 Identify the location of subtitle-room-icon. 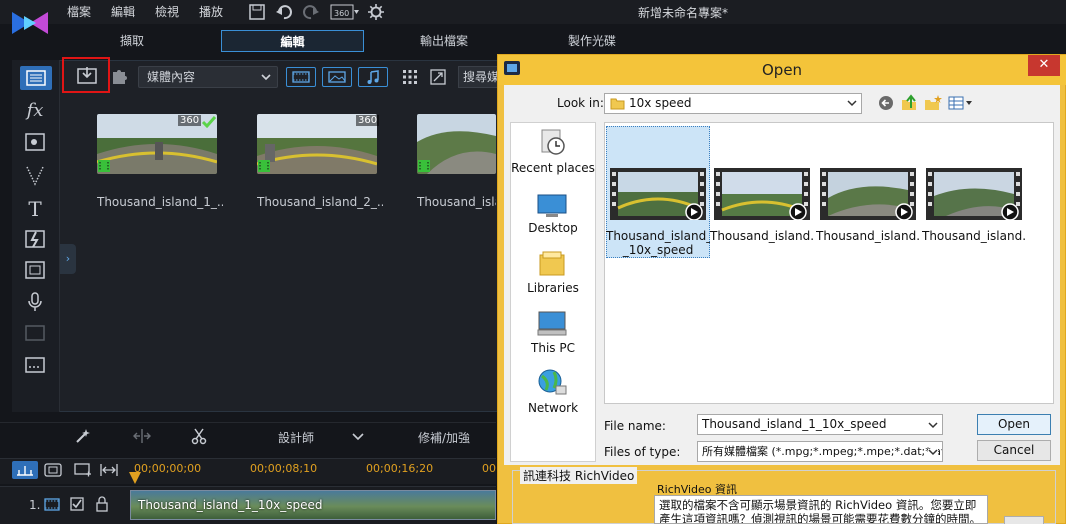
(35, 270).